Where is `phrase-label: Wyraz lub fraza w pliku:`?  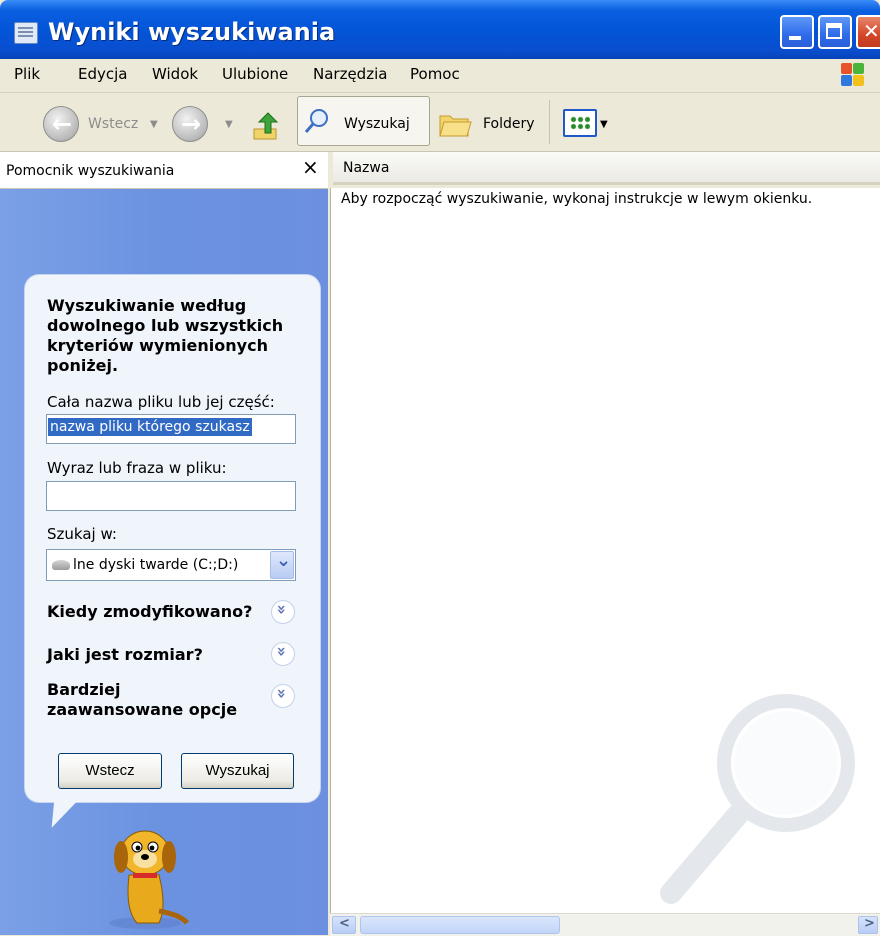 phrase-label: Wyraz lub fraza w pliku: is located at coordinates (137, 468).